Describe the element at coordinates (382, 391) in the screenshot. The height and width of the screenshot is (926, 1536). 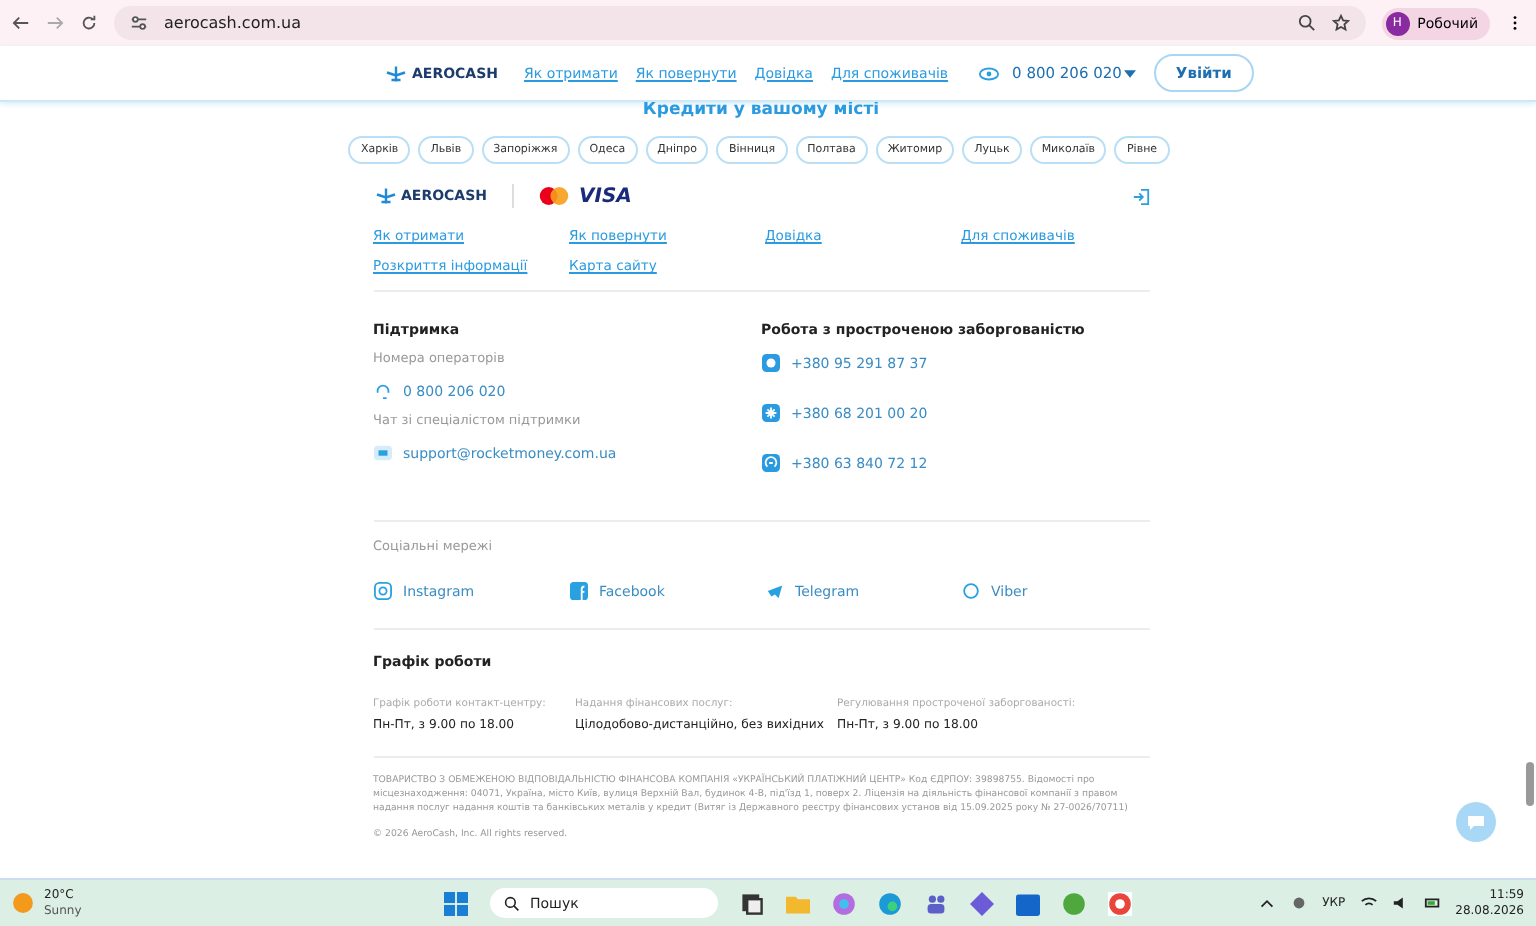
I see `headset-icon` at that location.